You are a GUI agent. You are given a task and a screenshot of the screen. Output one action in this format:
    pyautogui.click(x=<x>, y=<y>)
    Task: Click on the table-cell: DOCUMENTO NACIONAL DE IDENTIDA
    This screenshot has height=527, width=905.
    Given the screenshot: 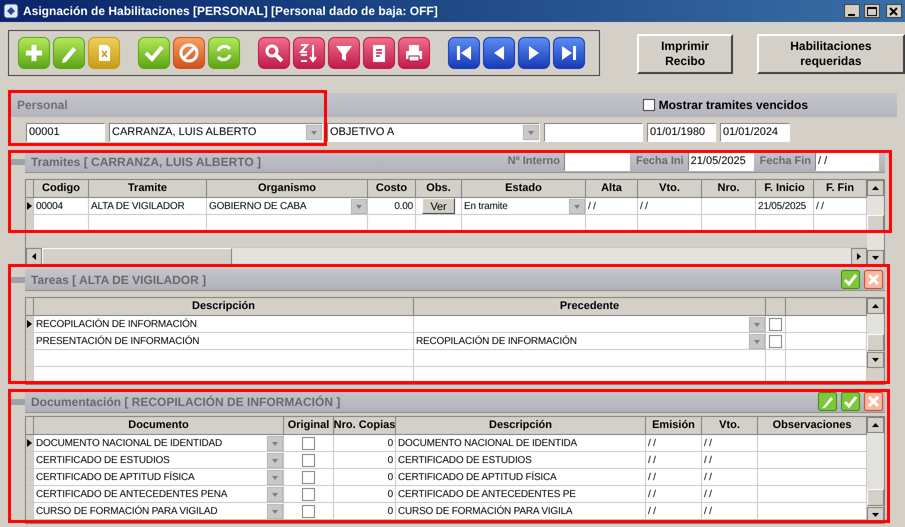 What is the action you would take?
    pyautogui.click(x=521, y=443)
    